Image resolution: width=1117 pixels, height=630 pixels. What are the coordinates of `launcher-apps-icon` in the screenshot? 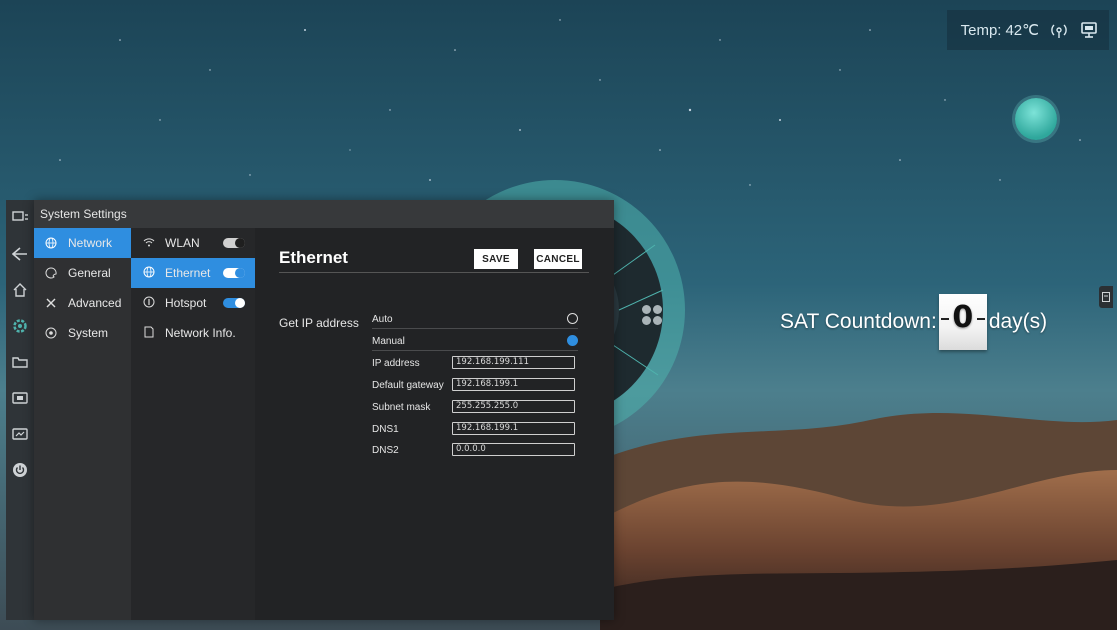 It's located at (652, 315).